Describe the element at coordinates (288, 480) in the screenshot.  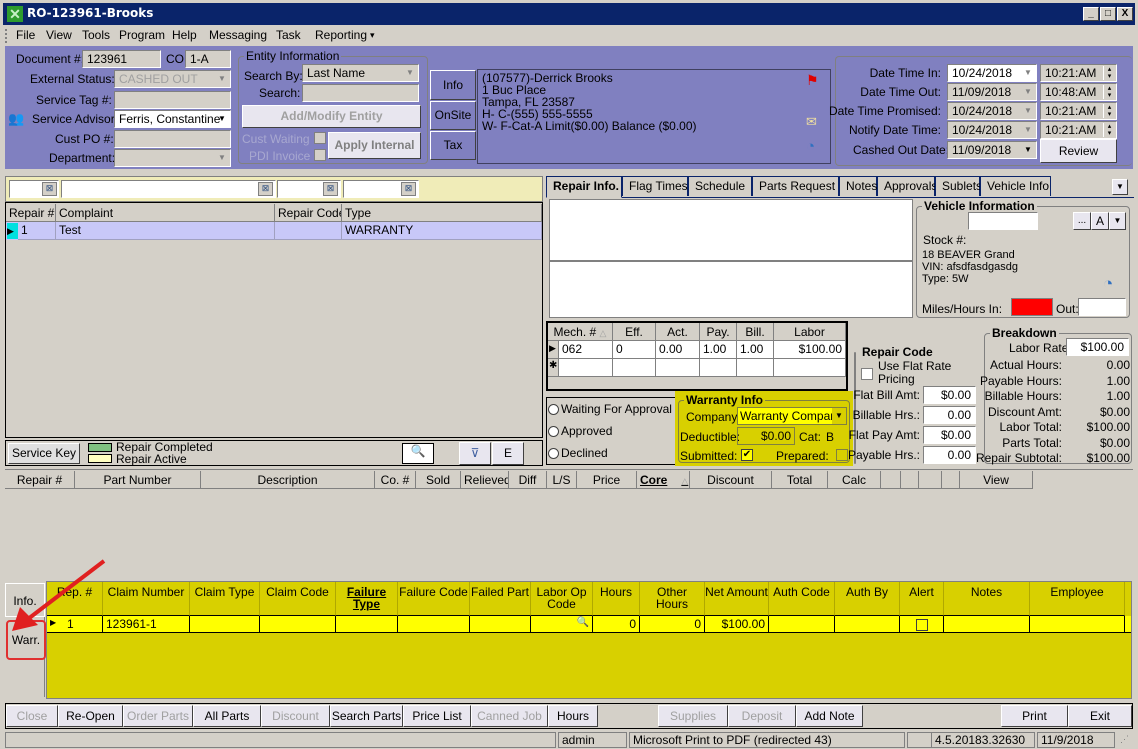
I see `parts-col: Description` at that location.